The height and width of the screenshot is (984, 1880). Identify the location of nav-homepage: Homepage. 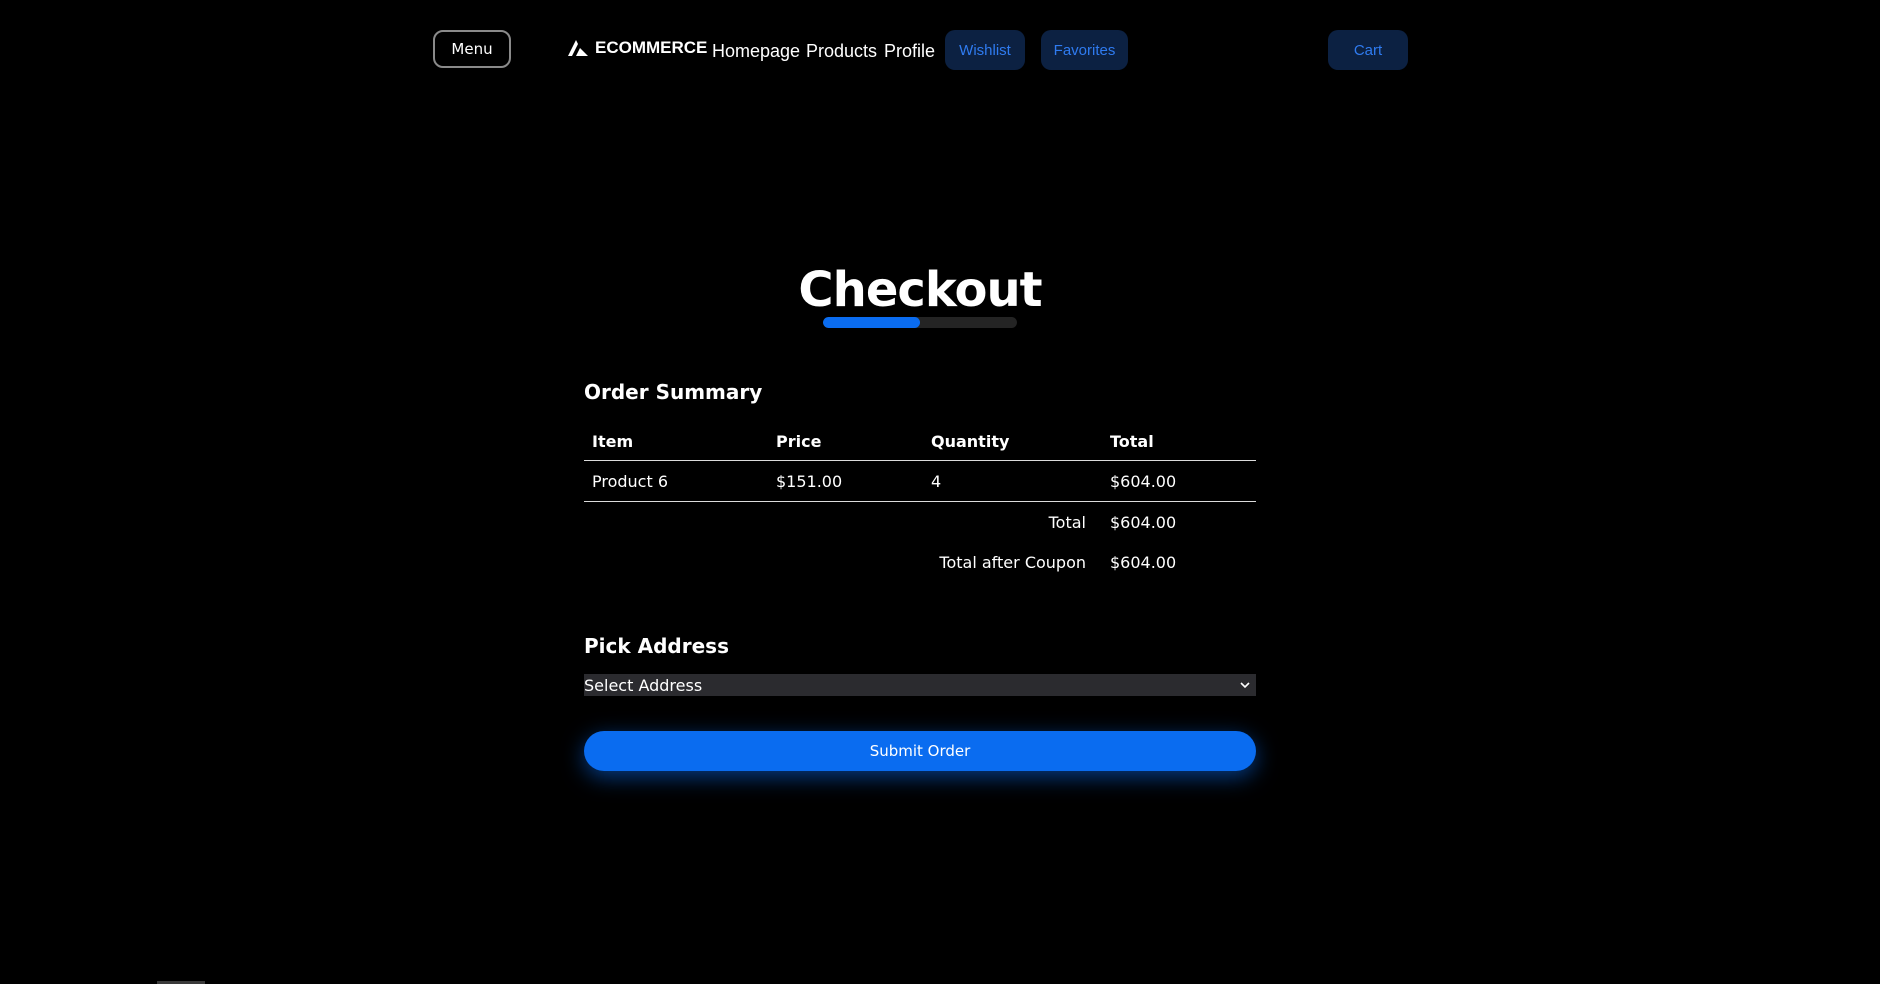
(756, 51).